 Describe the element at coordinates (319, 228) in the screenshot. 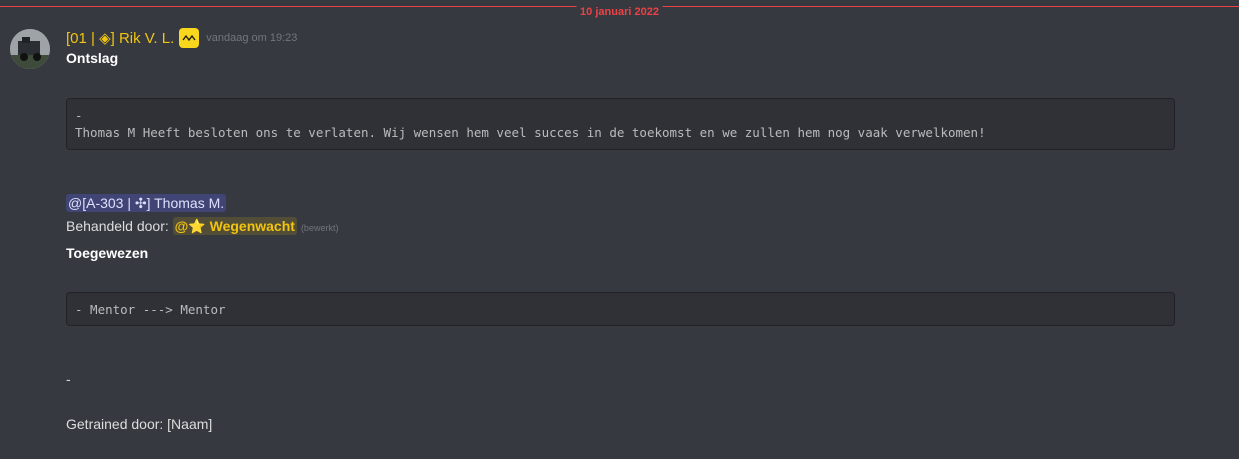

I see `edited-label: (bewerkt)` at that location.